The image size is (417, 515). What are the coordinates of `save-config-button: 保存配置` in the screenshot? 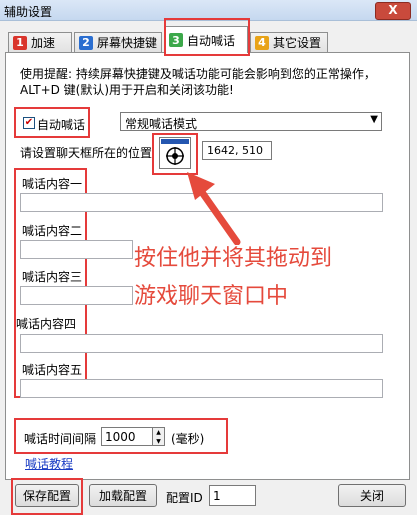 It's located at (47, 495).